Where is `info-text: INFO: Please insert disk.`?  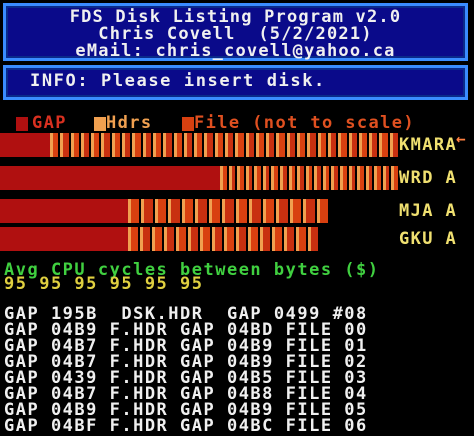
info-text: INFO: Please insert disk. is located at coordinates (178, 81).